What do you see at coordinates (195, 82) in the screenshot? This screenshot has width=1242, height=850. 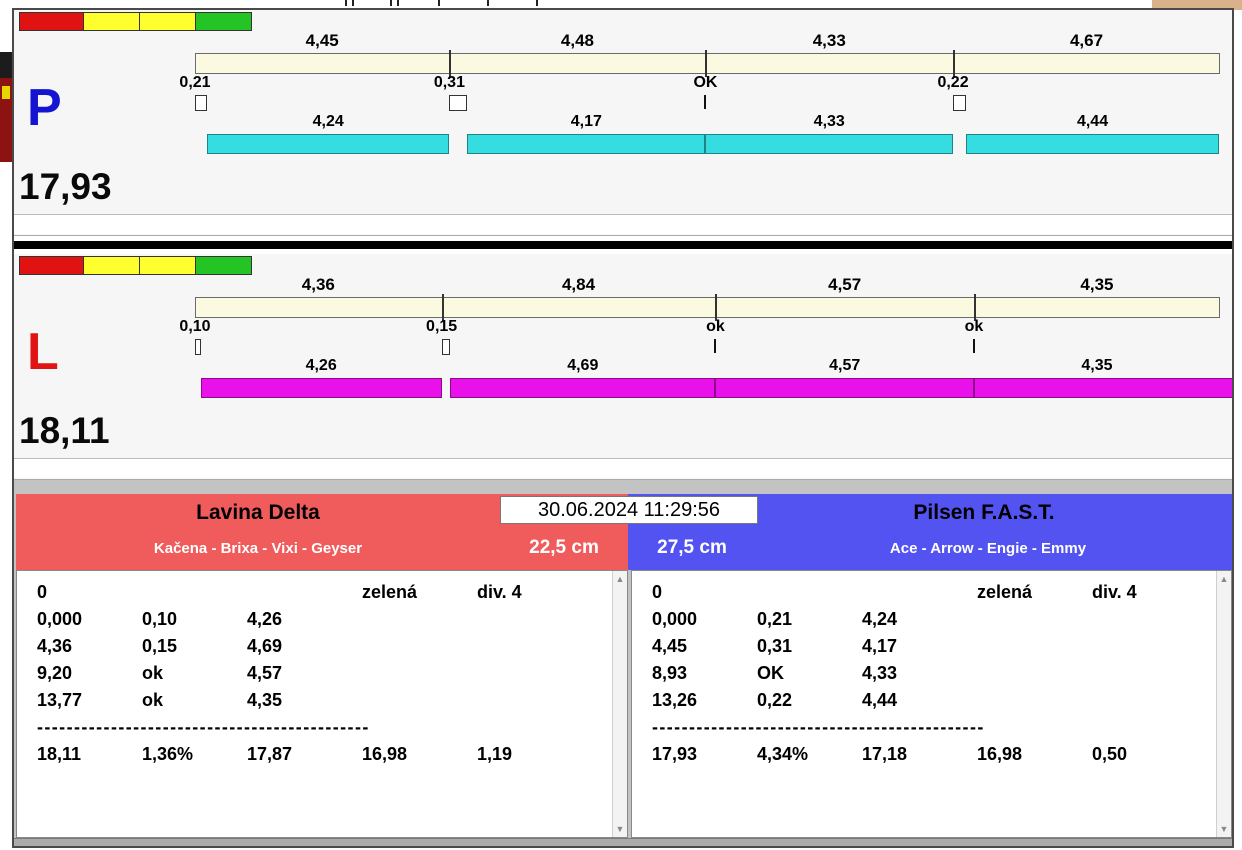 I see `pass-time-label: 0,21` at bounding box center [195, 82].